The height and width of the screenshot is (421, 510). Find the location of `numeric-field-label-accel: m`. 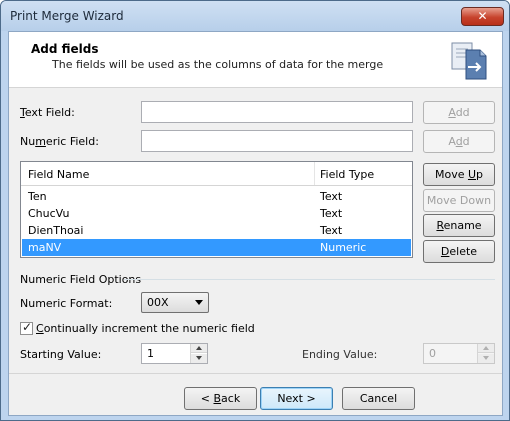

numeric-field-label-accel: m is located at coordinates (40, 141).